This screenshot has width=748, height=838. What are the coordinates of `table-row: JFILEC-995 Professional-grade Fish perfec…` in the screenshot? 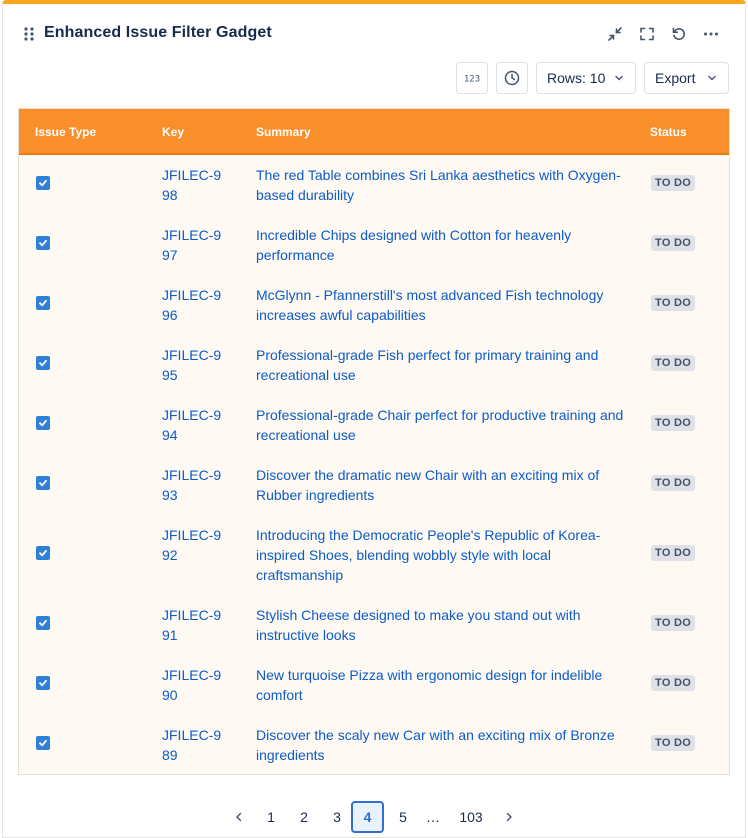 It's located at (374, 365).